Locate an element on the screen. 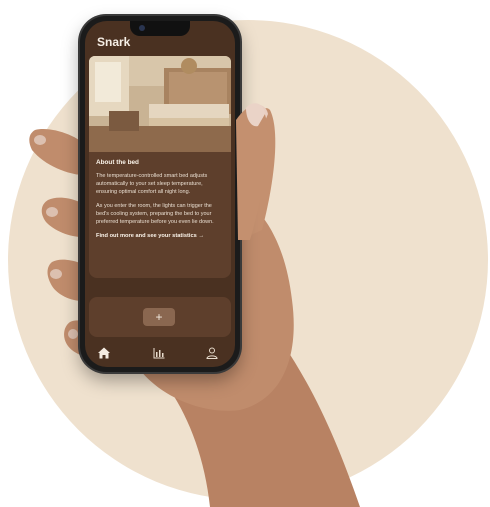 Image resolution: width=490 pixels, height=507 pixels. statistics-link: Find out more and see your statistics → is located at coordinates (160, 236).